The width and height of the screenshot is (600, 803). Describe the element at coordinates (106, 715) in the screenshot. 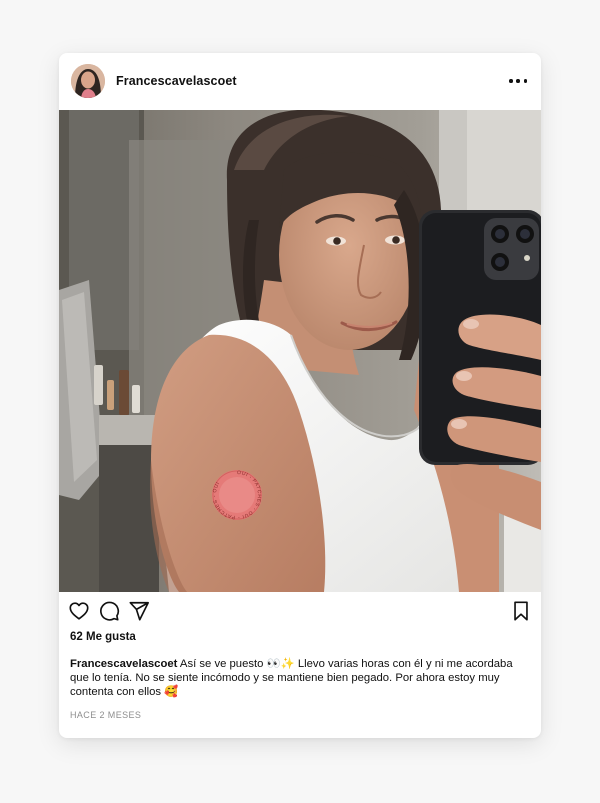

I see `post-timestamp: HACE 2 MESES` at that location.